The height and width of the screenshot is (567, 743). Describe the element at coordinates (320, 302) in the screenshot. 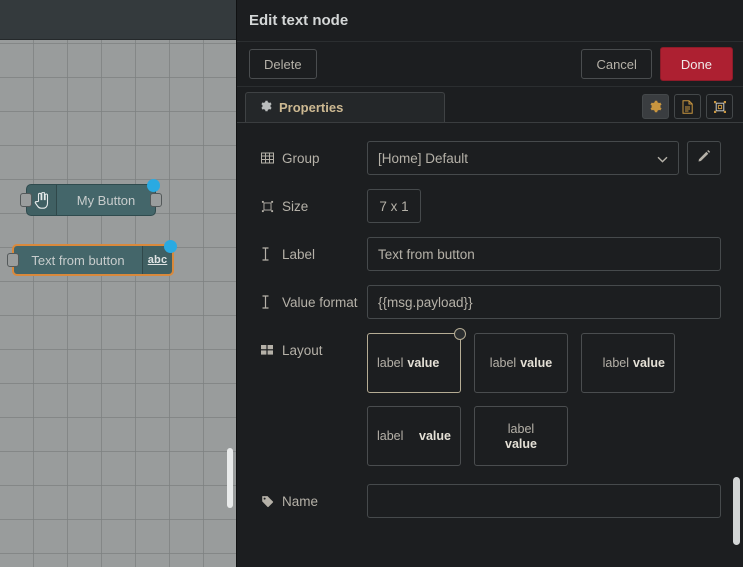

I see `value-format-label-text: Value format` at that location.